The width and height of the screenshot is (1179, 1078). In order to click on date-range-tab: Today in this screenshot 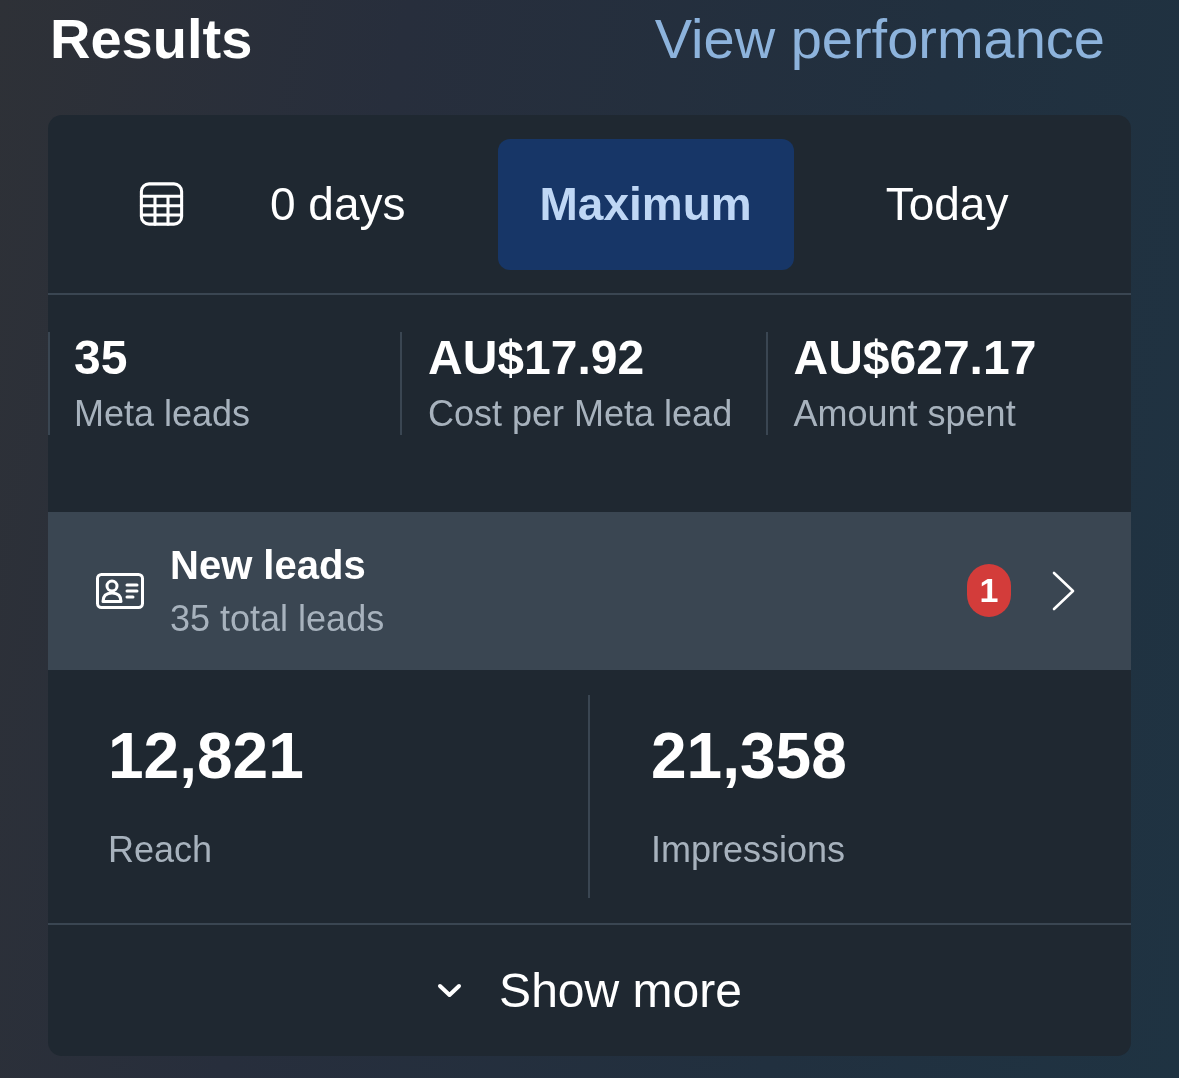, I will do `click(947, 204)`.